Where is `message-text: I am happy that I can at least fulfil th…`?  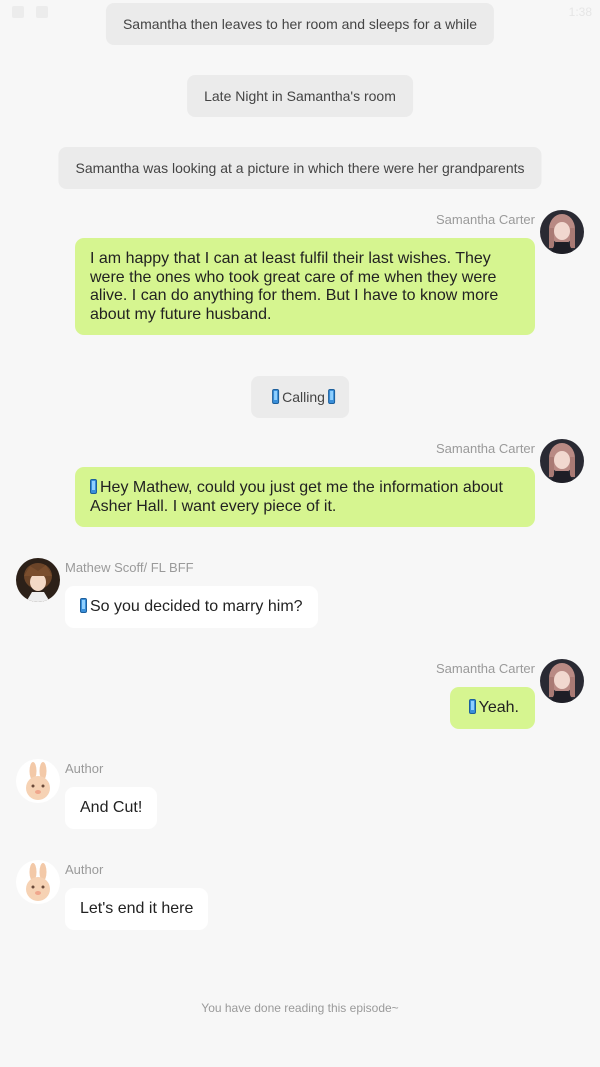
message-text: I am happy that I can at least fulfil th… is located at coordinates (294, 286).